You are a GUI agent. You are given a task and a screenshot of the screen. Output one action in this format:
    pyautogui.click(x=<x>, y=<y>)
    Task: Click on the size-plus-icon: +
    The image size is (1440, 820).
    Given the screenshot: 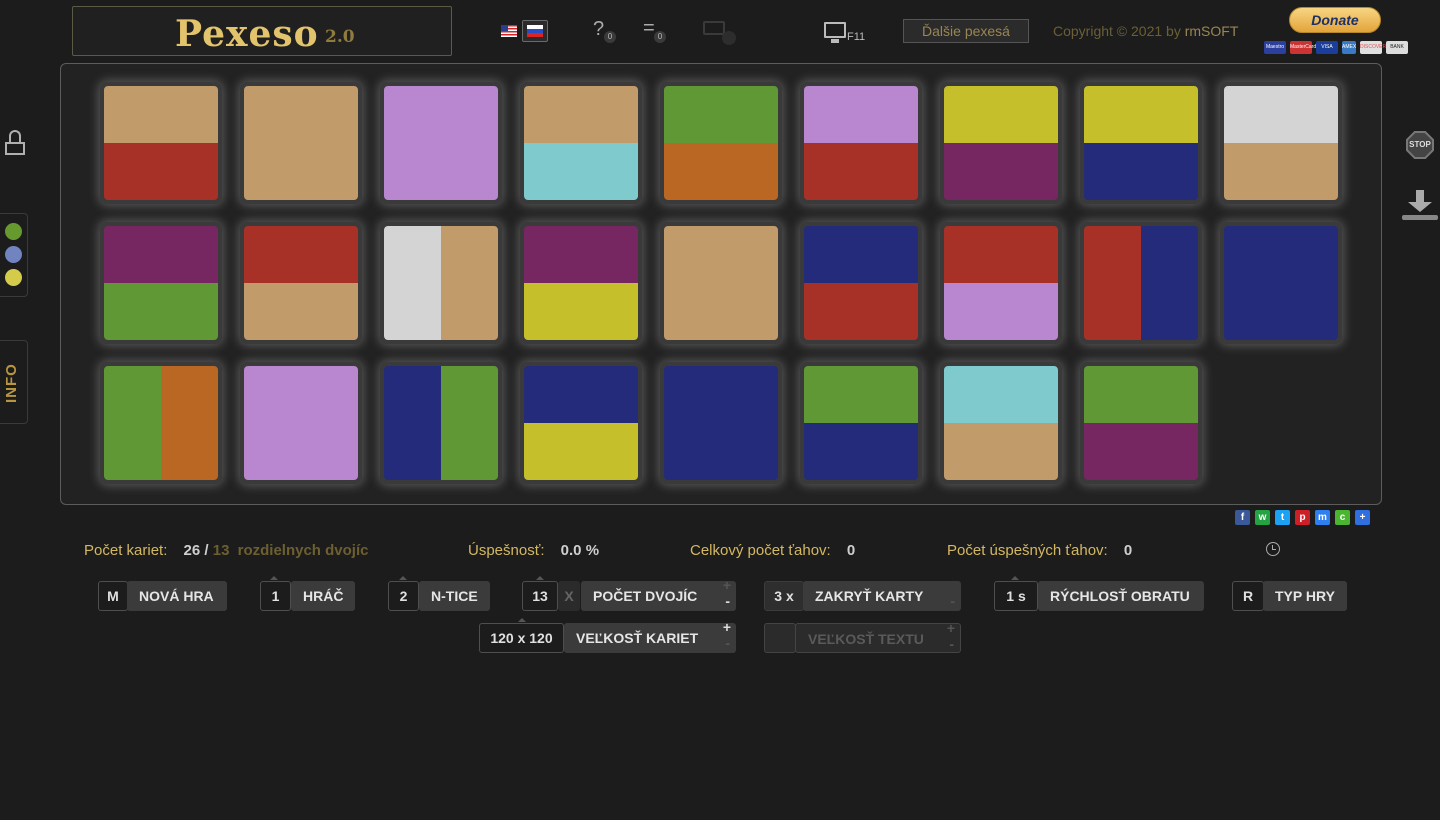 What is the action you would take?
    pyautogui.click(x=727, y=627)
    